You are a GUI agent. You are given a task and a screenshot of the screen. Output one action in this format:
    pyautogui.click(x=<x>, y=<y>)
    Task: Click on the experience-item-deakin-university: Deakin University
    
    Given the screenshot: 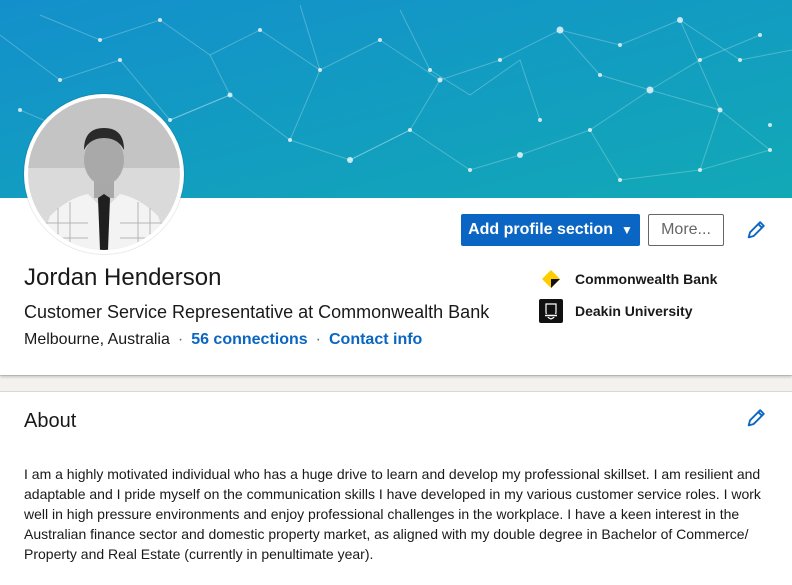 What is the action you would take?
    pyautogui.click(x=616, y=311)
    